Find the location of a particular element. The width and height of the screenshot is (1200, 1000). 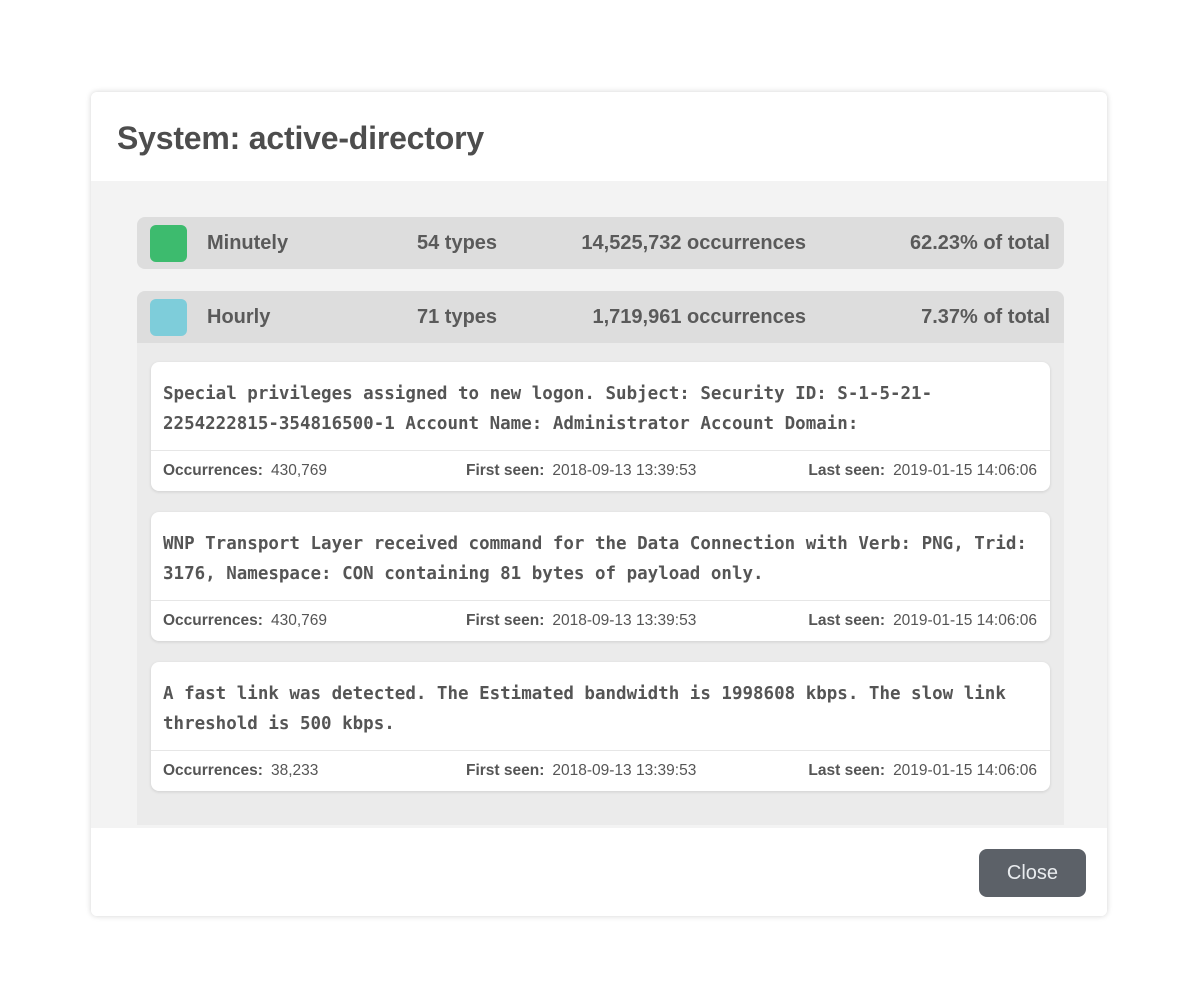

close-button: Close is located at coordinates (1032, 873).